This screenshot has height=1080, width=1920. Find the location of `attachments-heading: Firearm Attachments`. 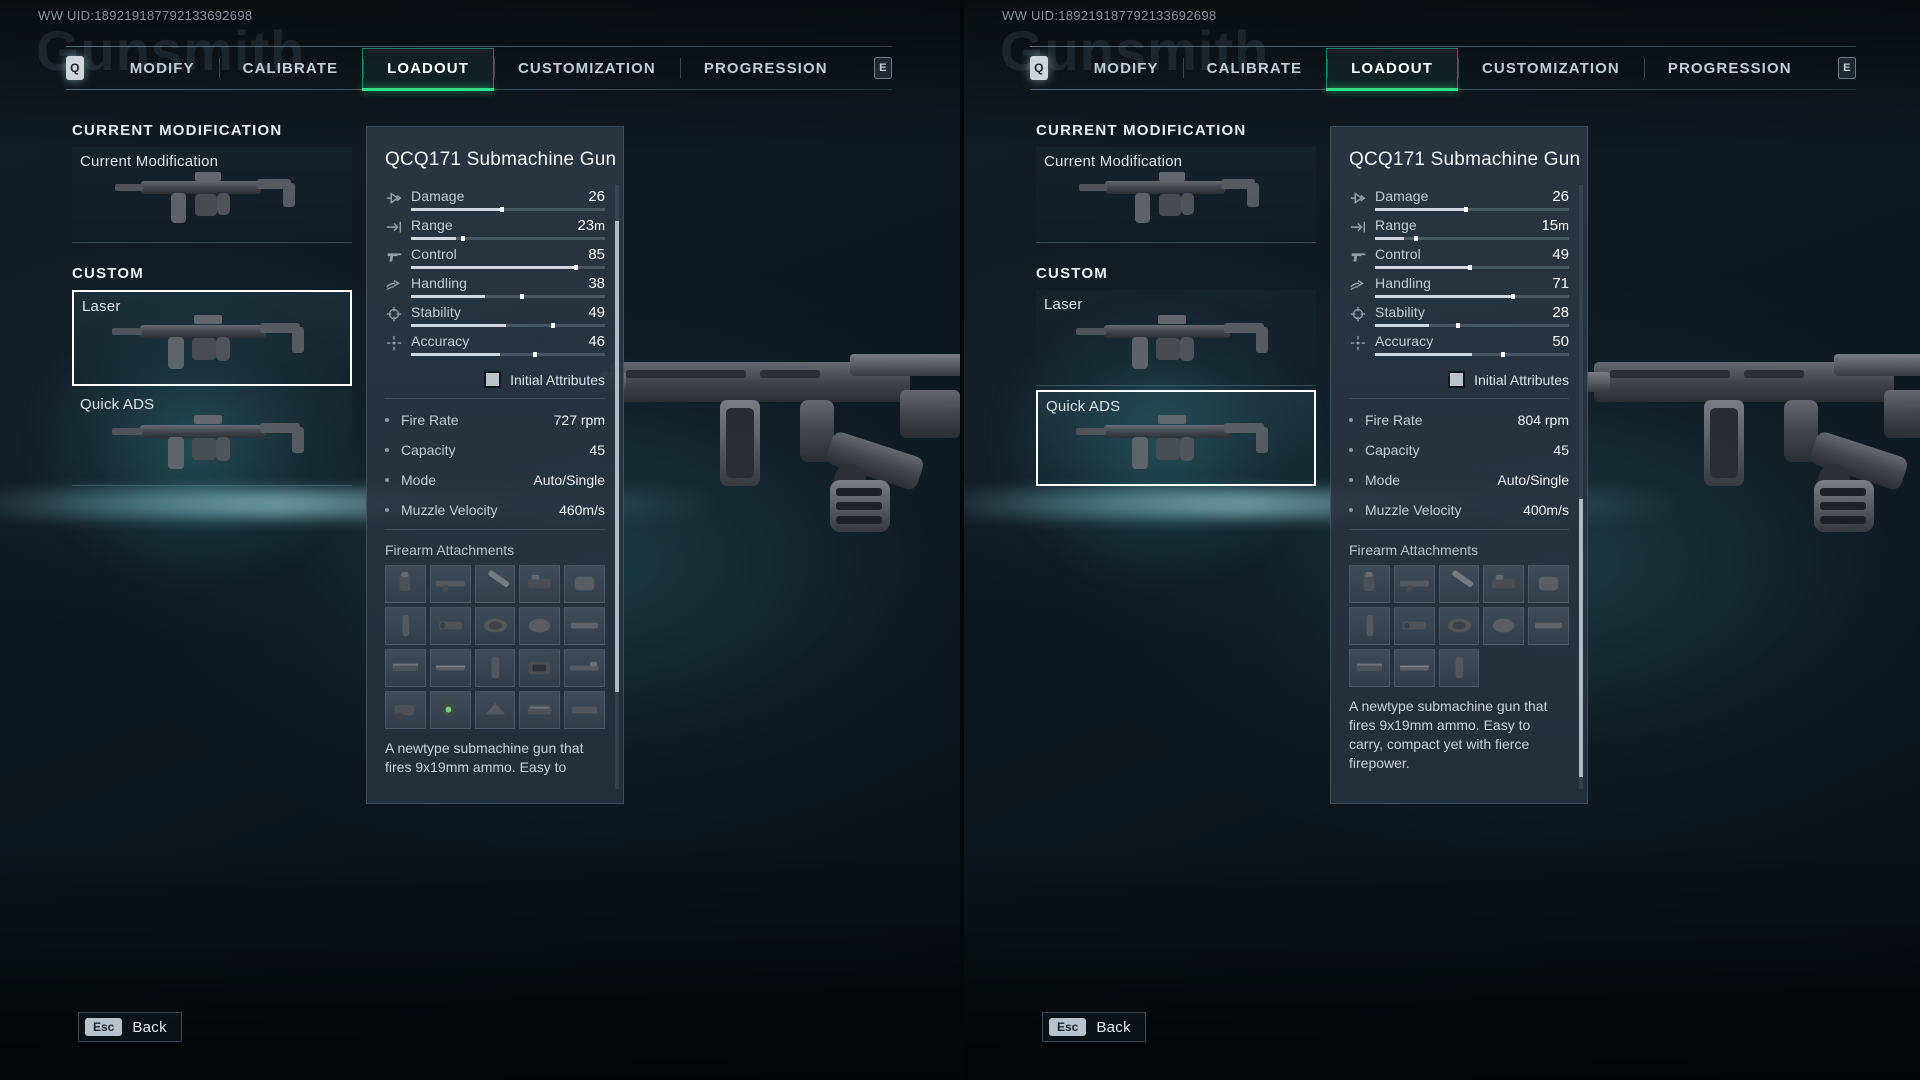

attachments-heading: Firearm Attachments is located at coordinates (450, 550).